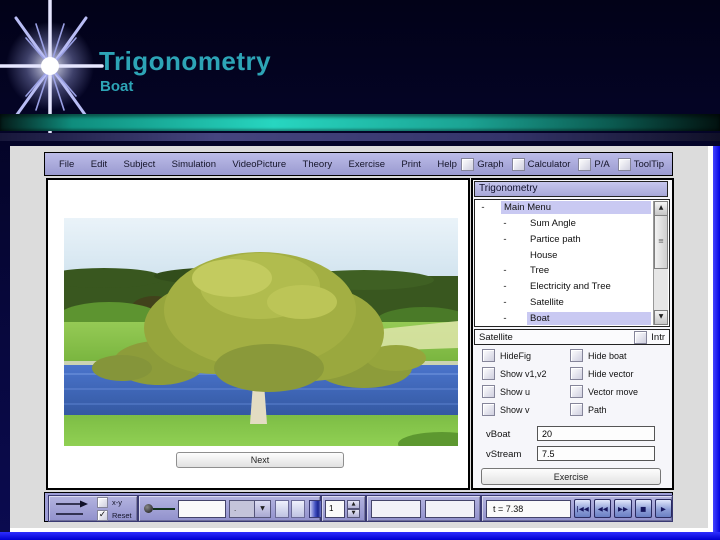  I want to click on tree-item-tree: - Tree, so click(564, 271).